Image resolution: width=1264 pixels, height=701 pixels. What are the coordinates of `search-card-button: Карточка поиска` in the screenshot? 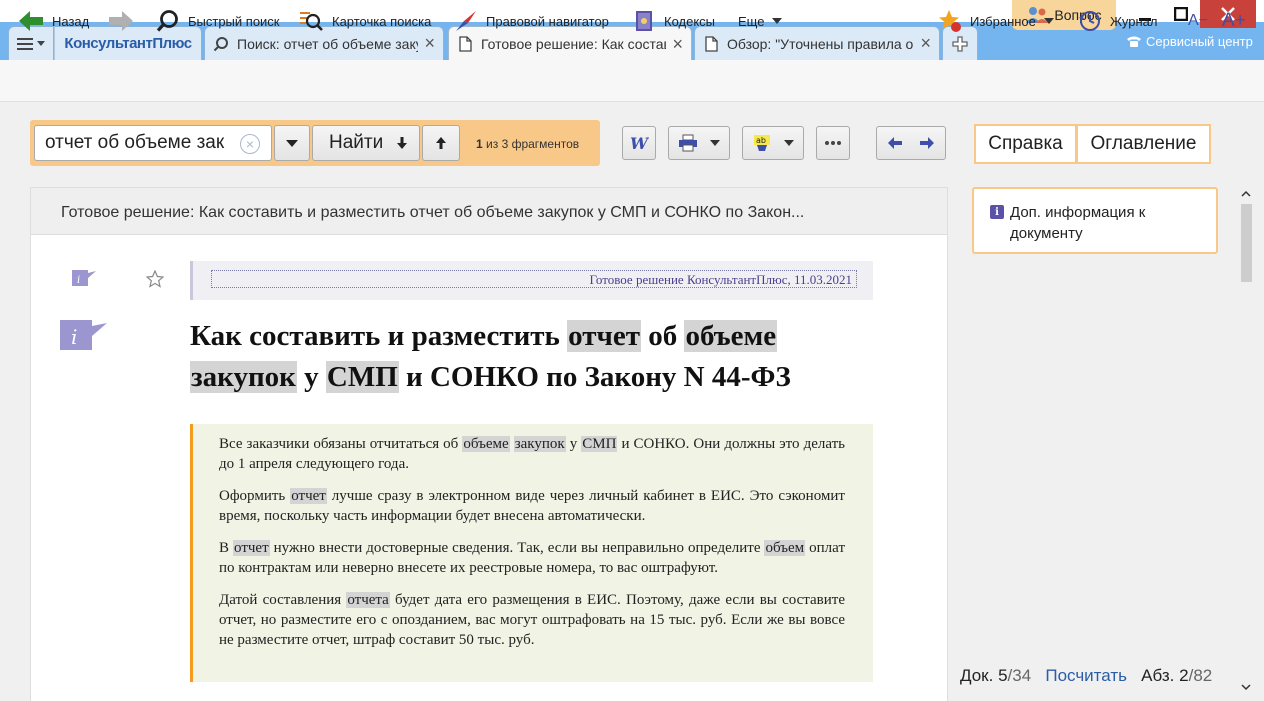 It's located at (364, 21).